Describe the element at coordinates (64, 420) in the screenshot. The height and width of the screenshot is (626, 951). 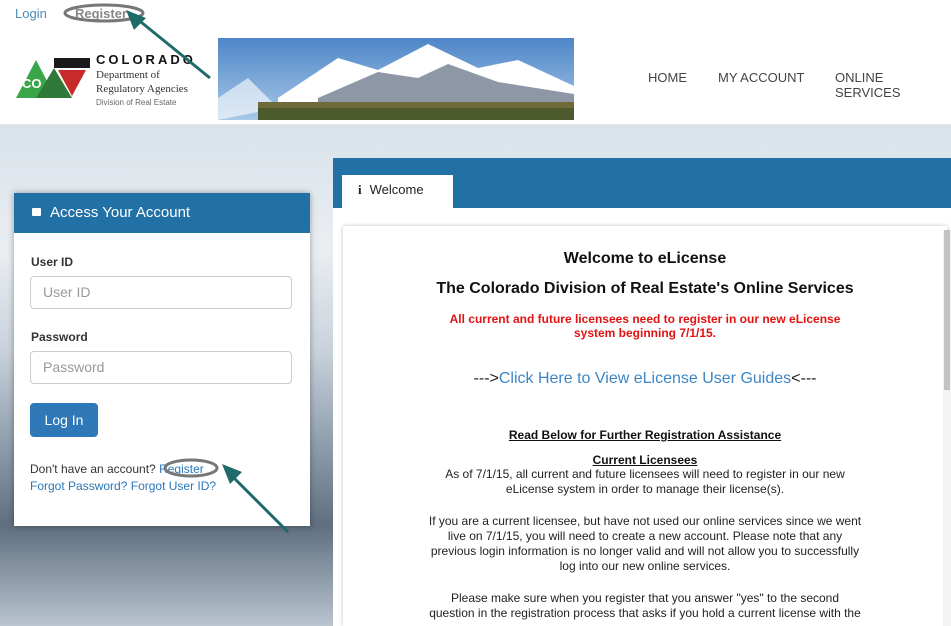
I see `login-button: Log In` at that location.